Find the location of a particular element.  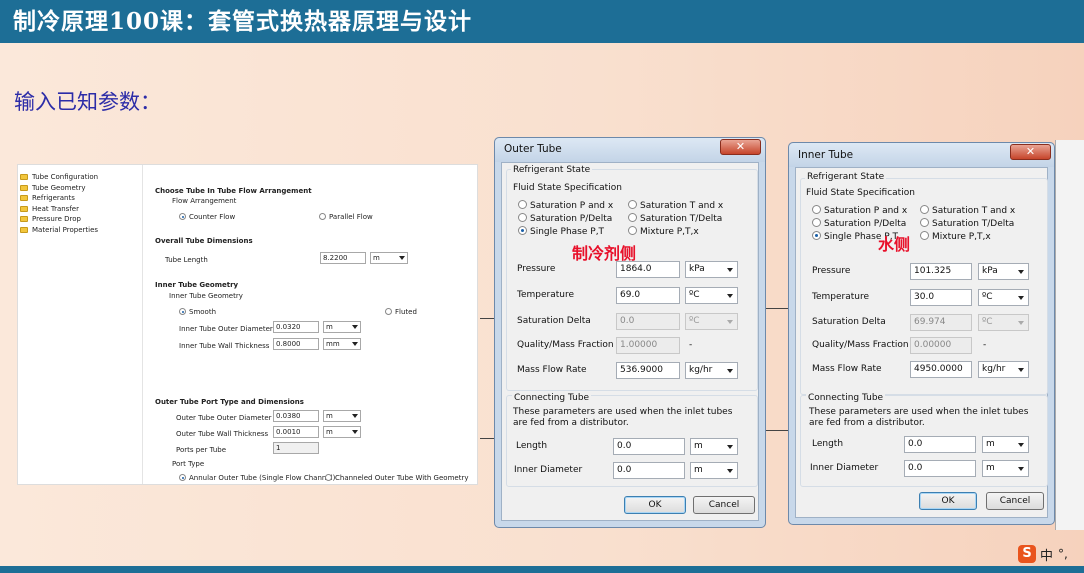

dialog-title: Outer Tube is located at coordinates (533, 149).